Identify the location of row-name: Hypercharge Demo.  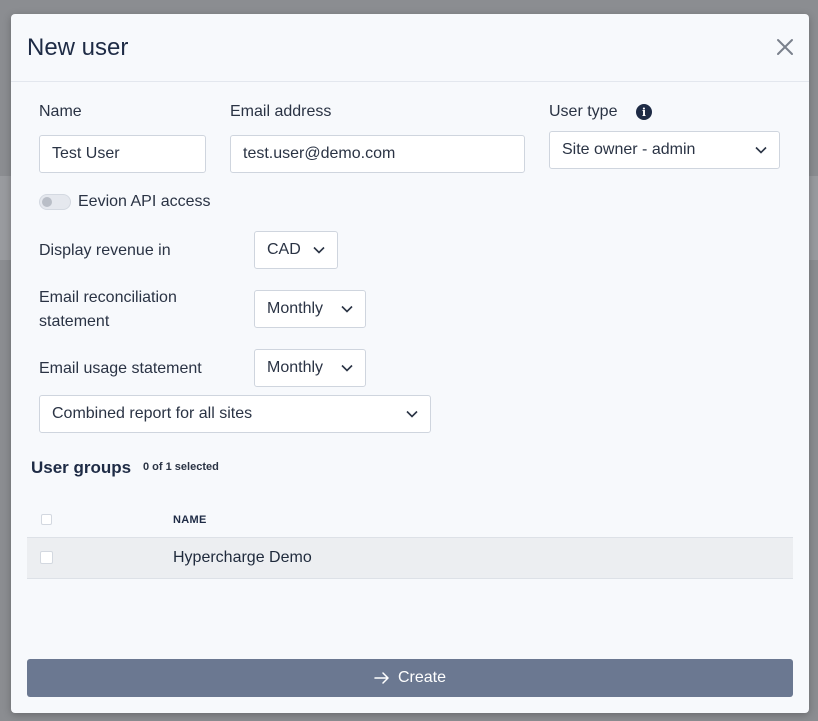
(242, 557).